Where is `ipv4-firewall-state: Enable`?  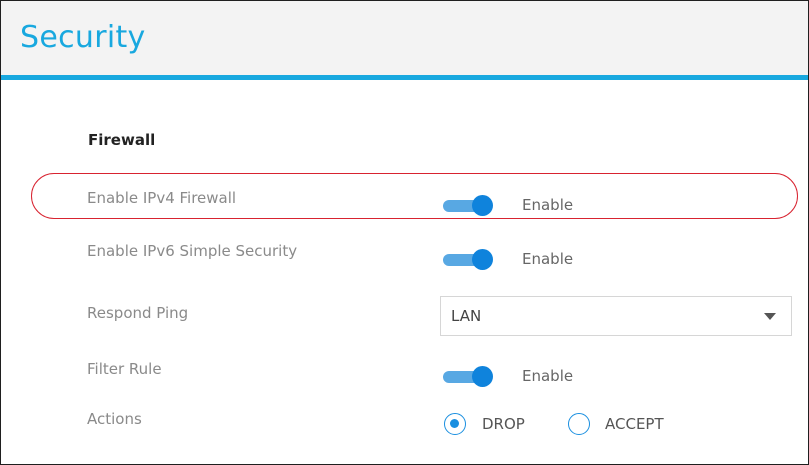
ipv4-firewall-state: Enable is located at coordinates (548, 205).